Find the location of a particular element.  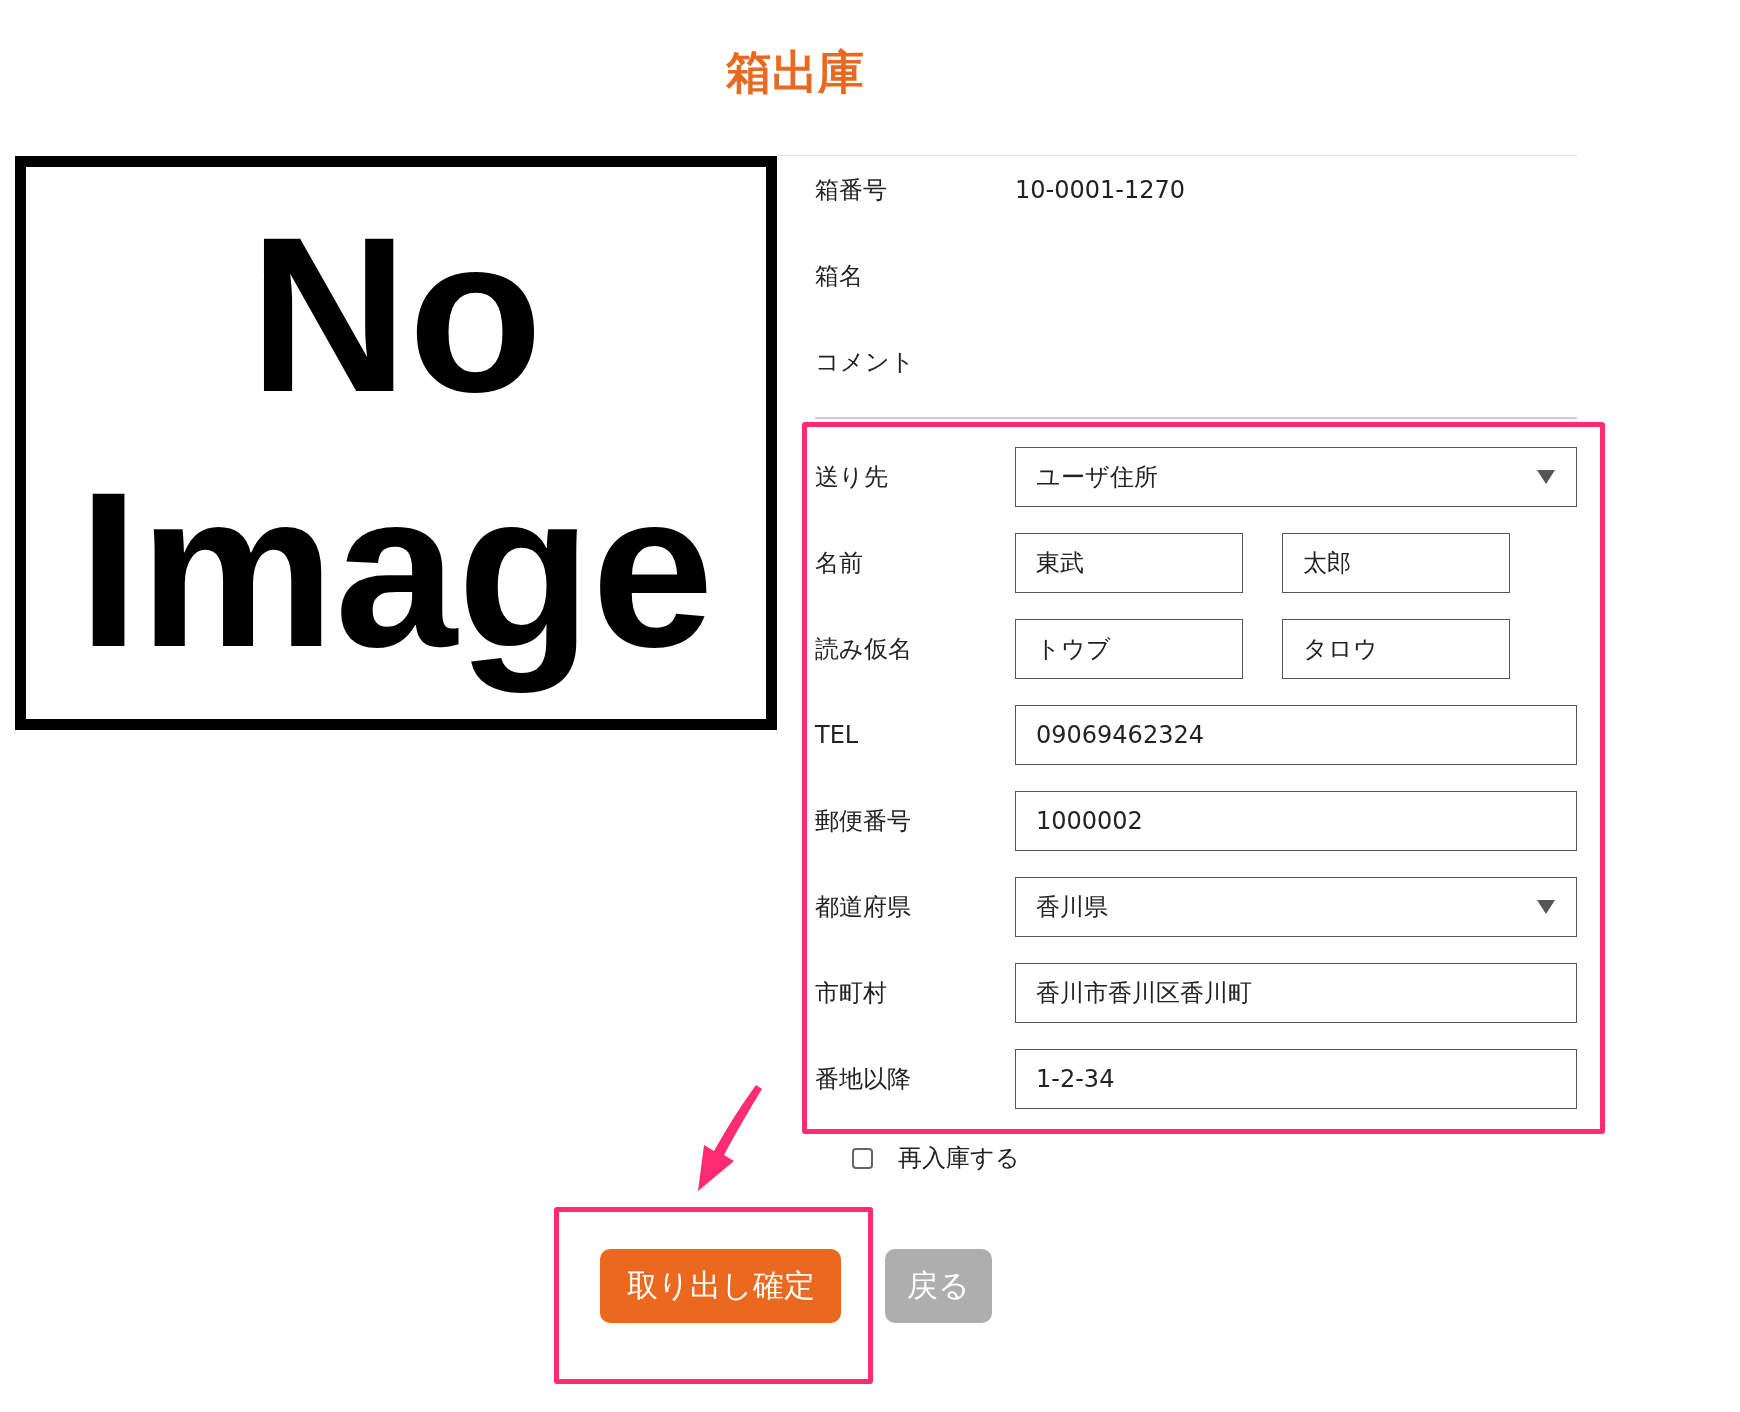

field-label: 都道府県 is located at coordinates (863, 907).